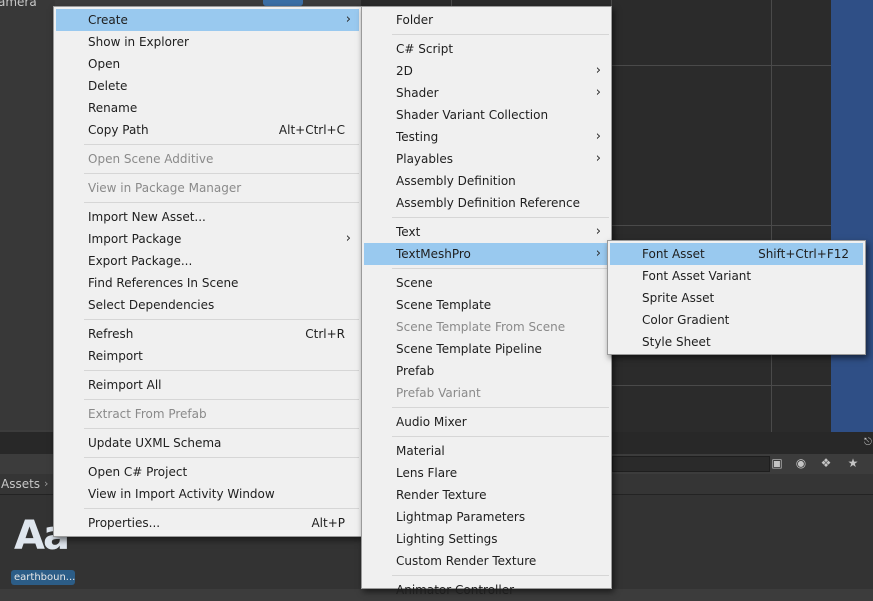  What do you see at coordinates (486, 473) in the screenshot?
I see `create-item-lens-flare: Lens Flare` at bounding box center [486, 473].